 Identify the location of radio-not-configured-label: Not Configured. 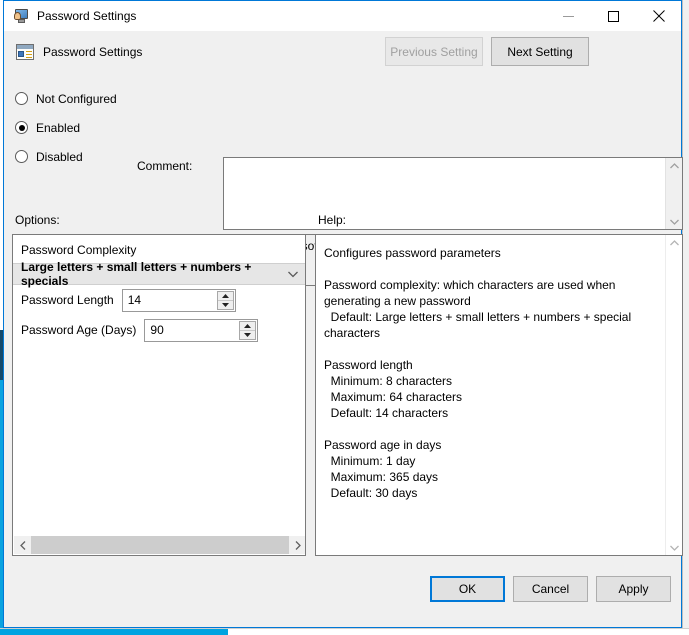
(76, 98).